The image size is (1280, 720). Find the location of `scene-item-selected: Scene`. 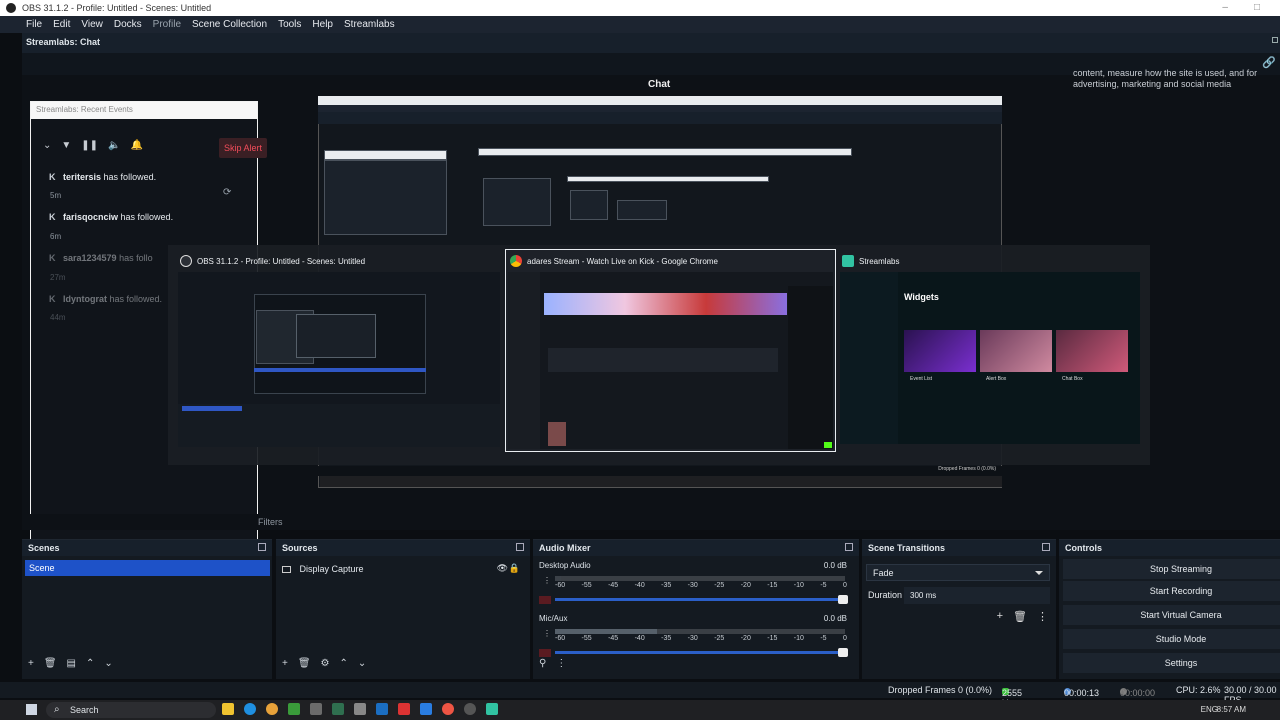

scene-item-selected: Scene is located at coordinates (147, 568).